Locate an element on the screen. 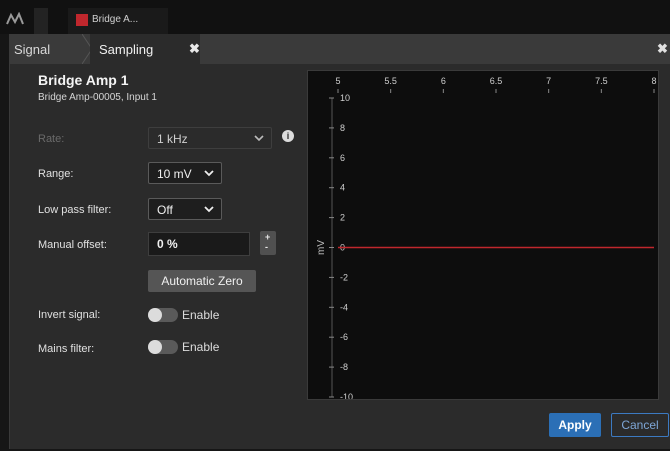 The height and width of the screenshot is (451, 670). y-tick-label: 4 is located at coordinates (342, 188).